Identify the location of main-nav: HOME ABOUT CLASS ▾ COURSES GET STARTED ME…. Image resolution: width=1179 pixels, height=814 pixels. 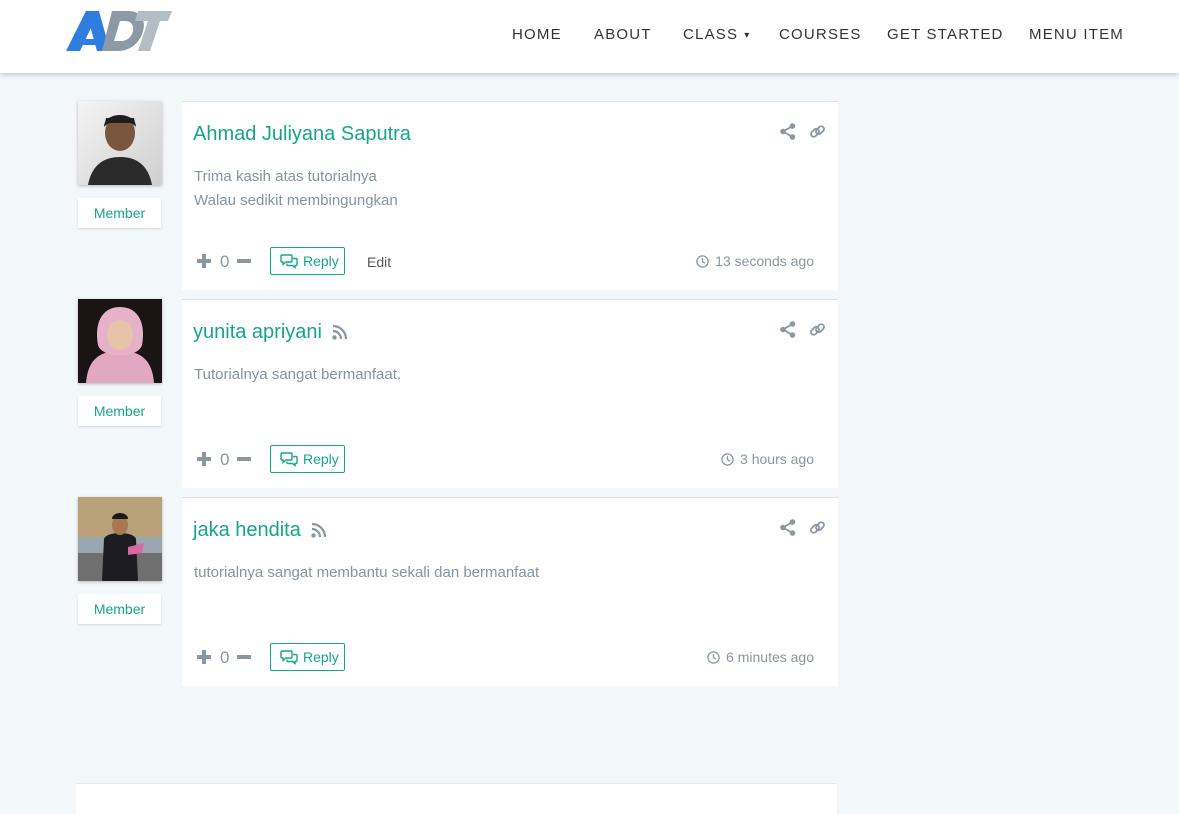
(589, 36).